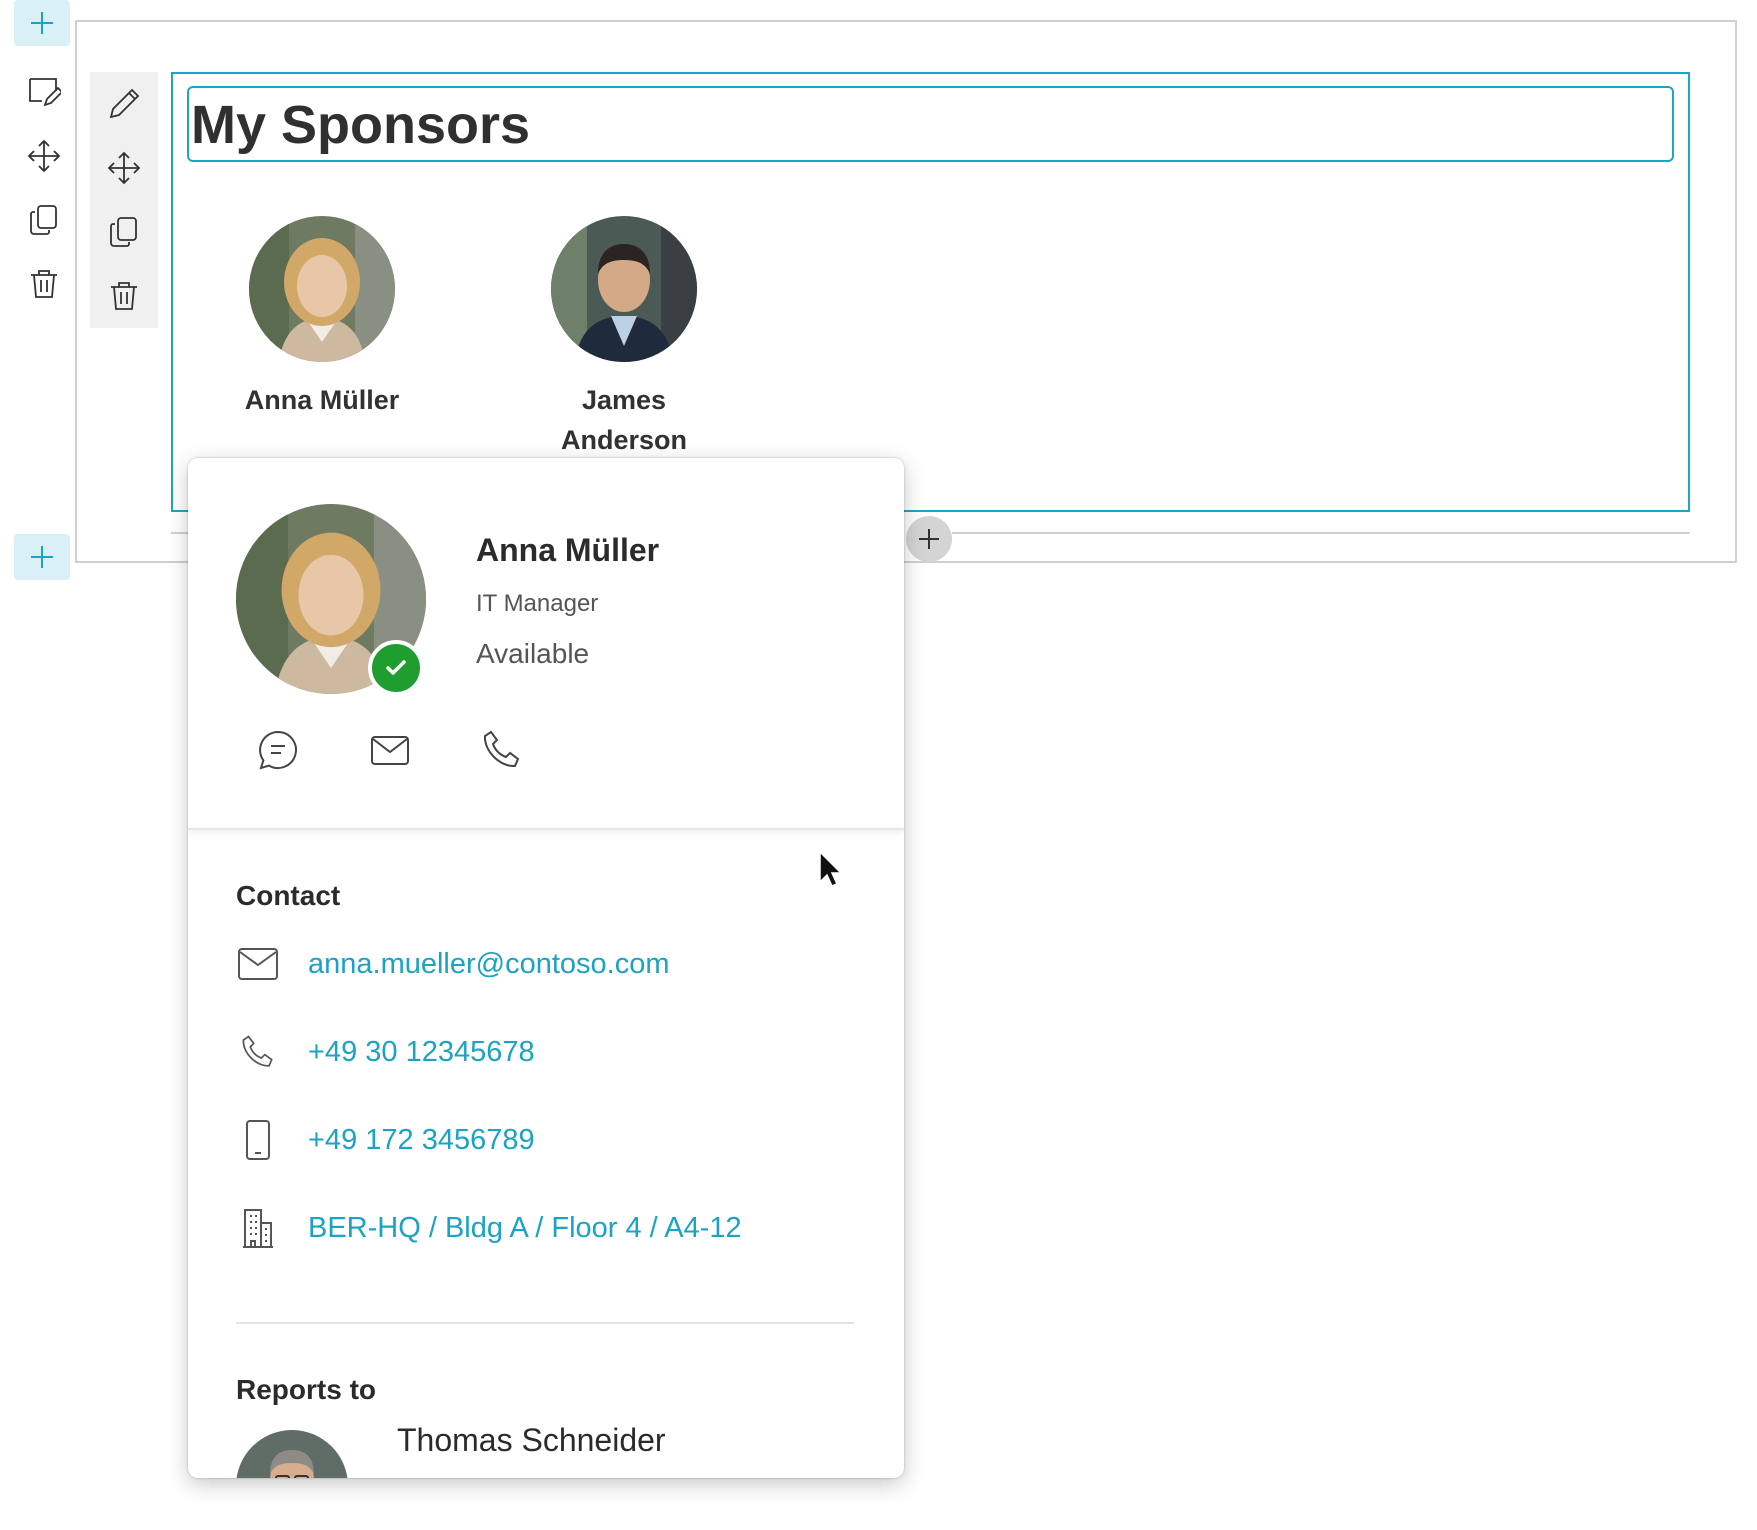 The image size is (1757, 1530). Describe the element at coordinates (489, 964) in the screenshot. I see `contact-email-link: anna.mueller@contoso.com` at that location.